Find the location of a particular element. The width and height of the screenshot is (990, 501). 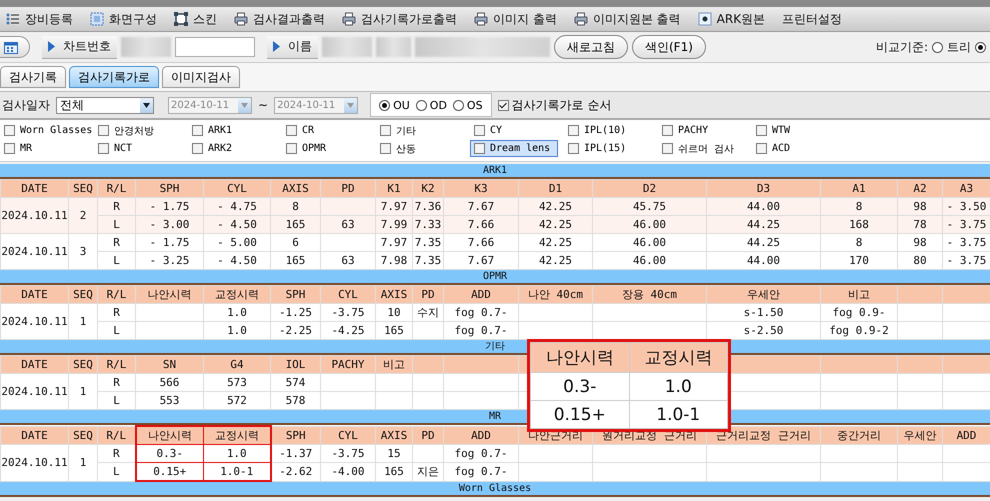

column-header: SEQ is located at coordinates (83, 365).